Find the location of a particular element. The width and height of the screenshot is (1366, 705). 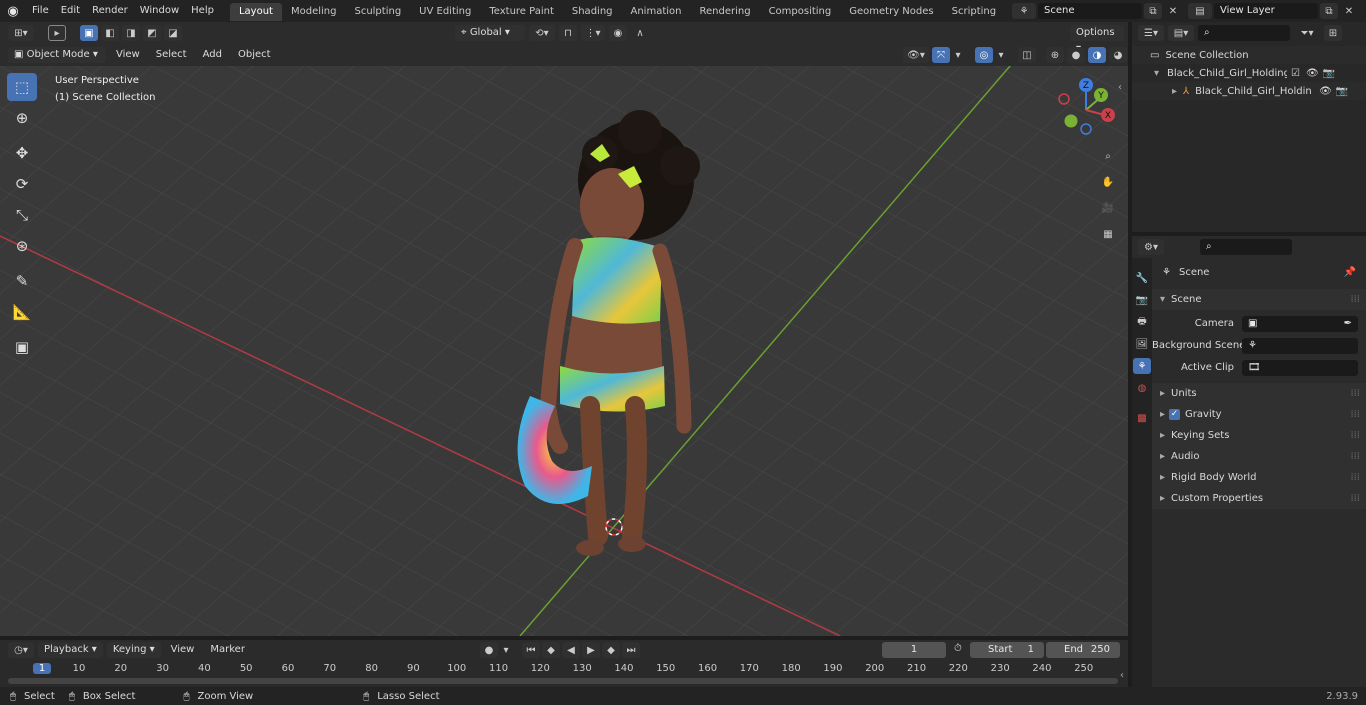

outliner-row-object: ▾ Black_Child_Girl_Holding_Swim ☑ 👁 📷 is located at coordinates (1249, 73).